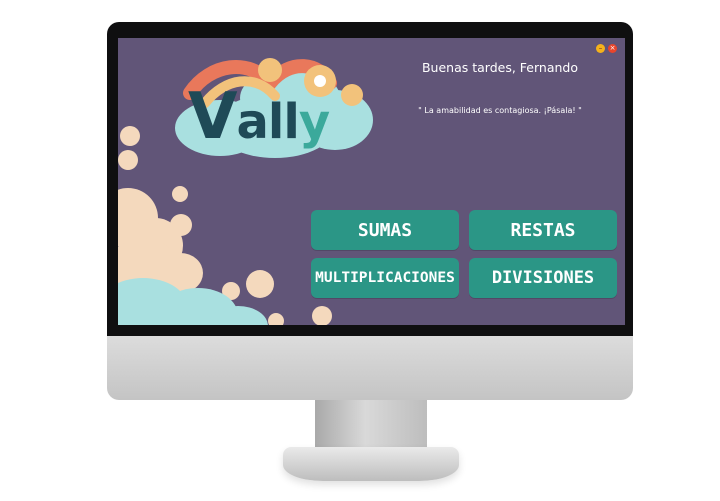  I want to click on divisiones-label: DIVISIONES, so click(543, 278).